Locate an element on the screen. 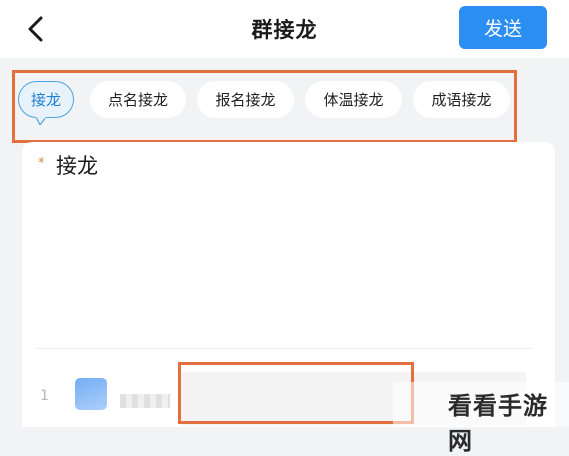 This screenshot has width=569, height=456. divider is located at coordinates (284, 348).